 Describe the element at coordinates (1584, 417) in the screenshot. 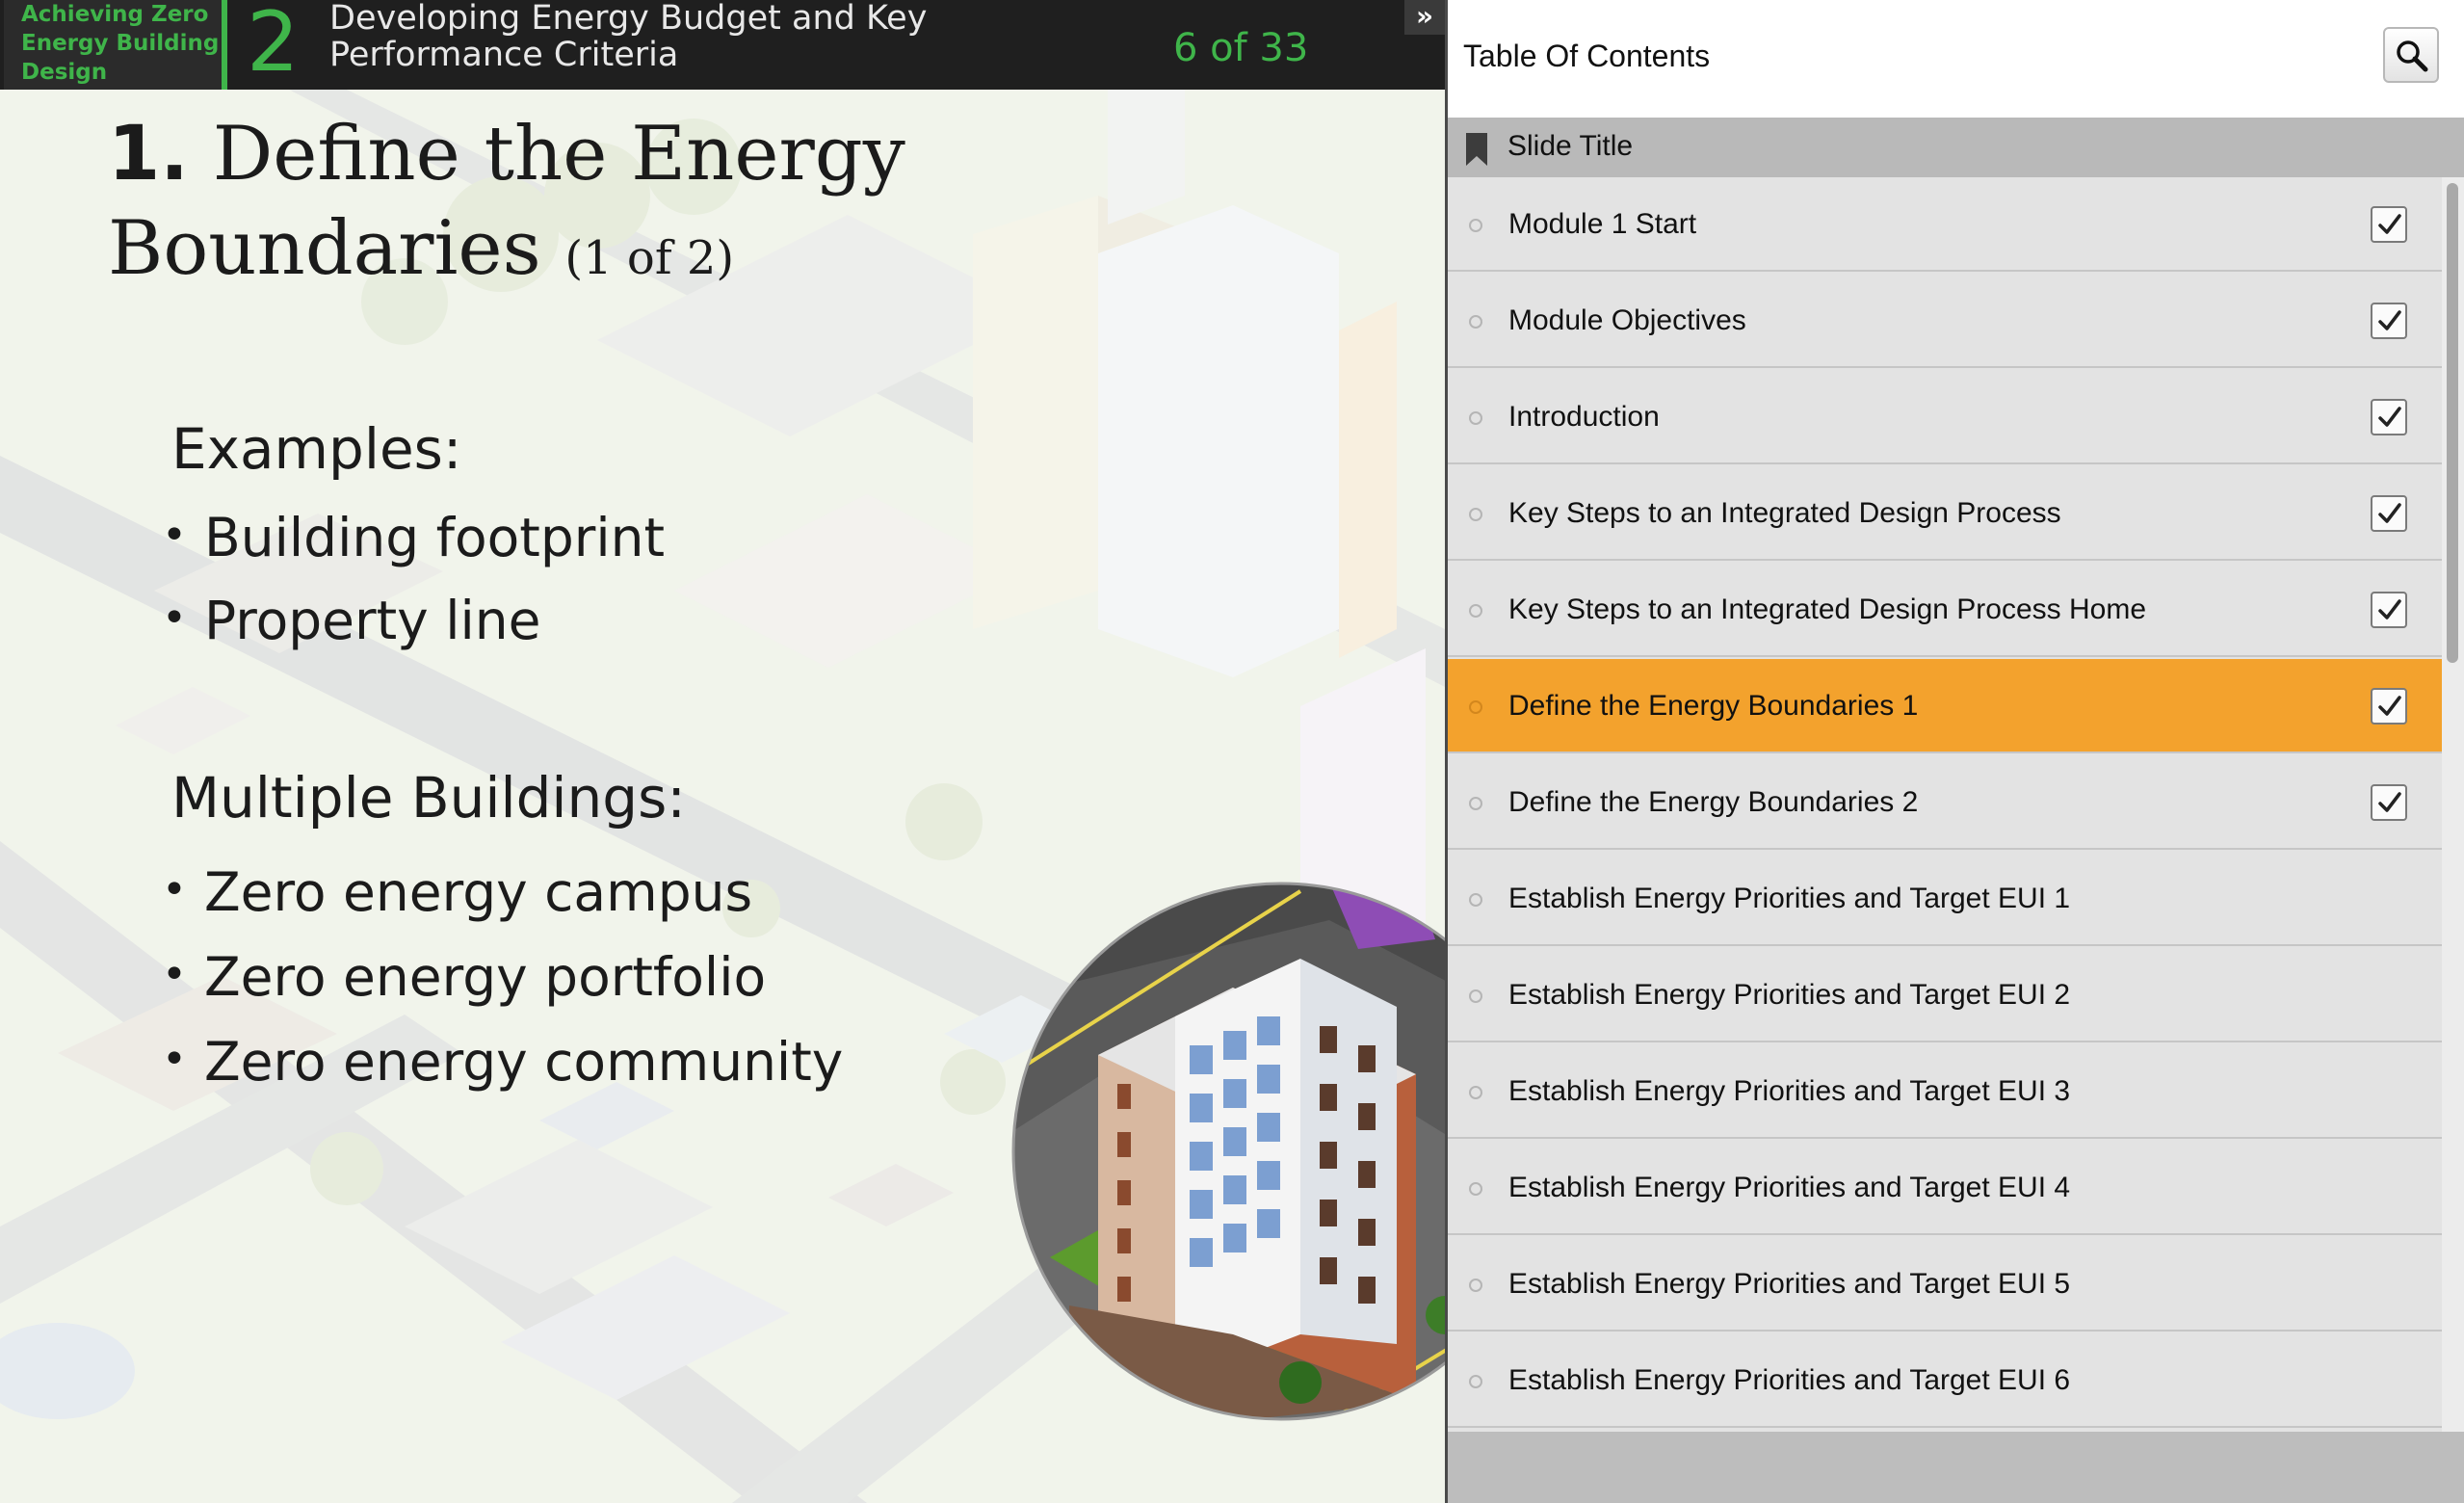

I see `toc-item-label: Introduction` at that location.